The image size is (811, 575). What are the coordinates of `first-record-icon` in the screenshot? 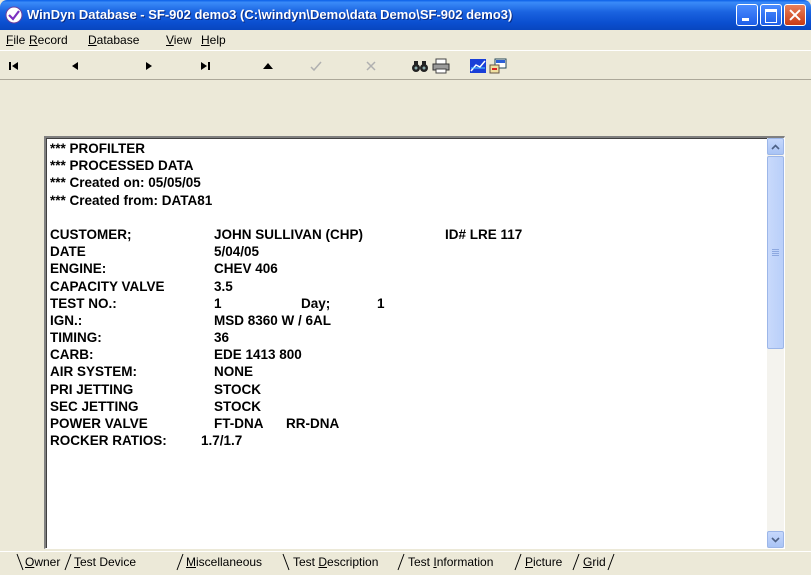 It's located at (13, 66).